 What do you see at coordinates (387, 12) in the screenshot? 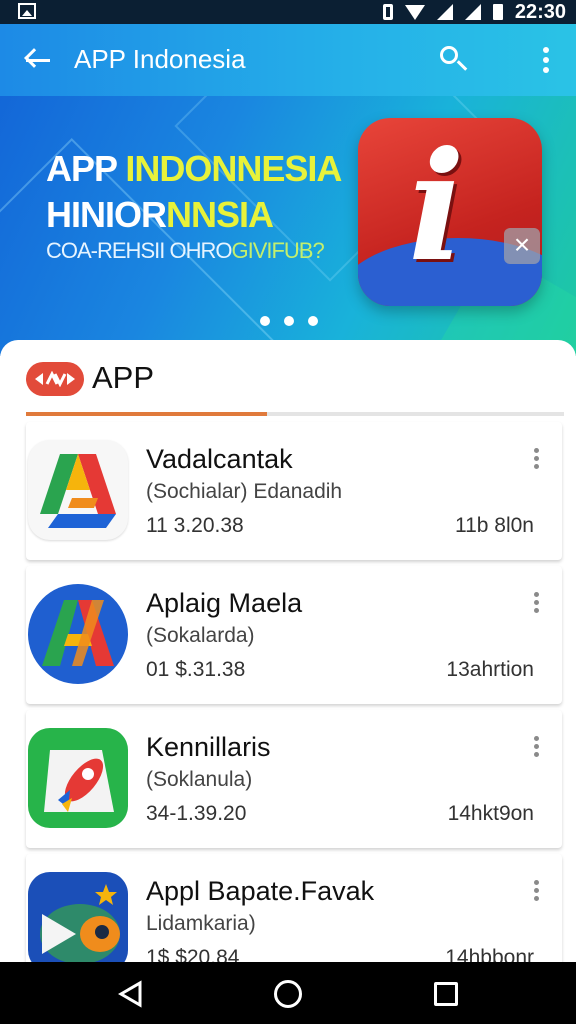
I see `vibrate-icon` at bounding box center [387, 12].